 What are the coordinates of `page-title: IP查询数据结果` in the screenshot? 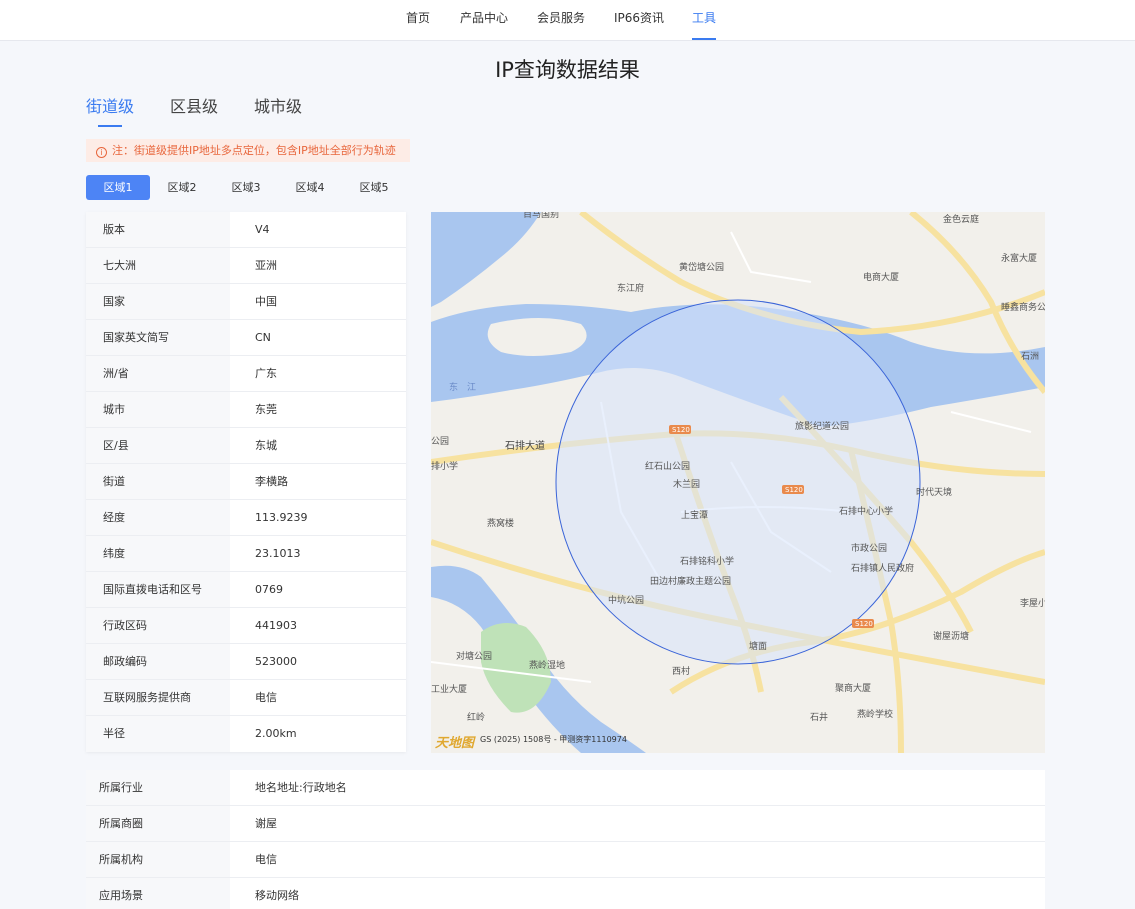 It's located at (567, 70).